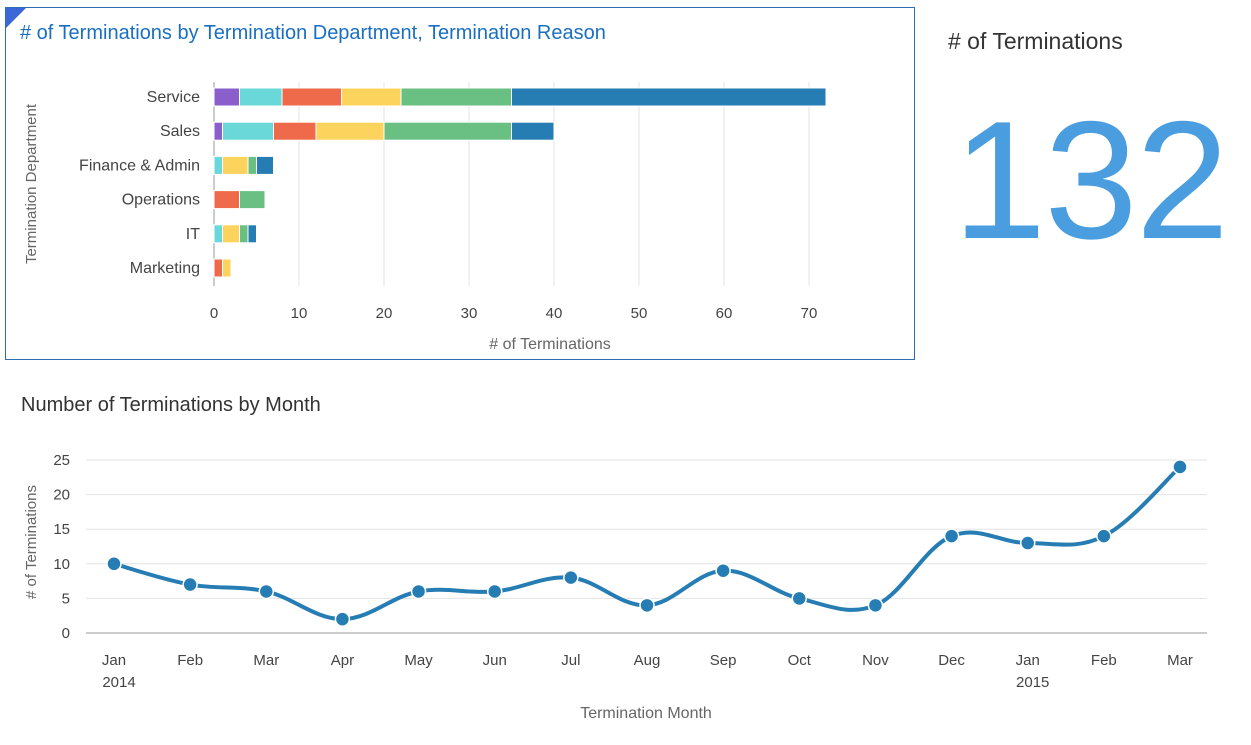 The width and height of the screenshot is (1251, 745). Describe the element at coordinates (723, 660) in the screenshot. I see `x-tick-label: Sep` at that location.